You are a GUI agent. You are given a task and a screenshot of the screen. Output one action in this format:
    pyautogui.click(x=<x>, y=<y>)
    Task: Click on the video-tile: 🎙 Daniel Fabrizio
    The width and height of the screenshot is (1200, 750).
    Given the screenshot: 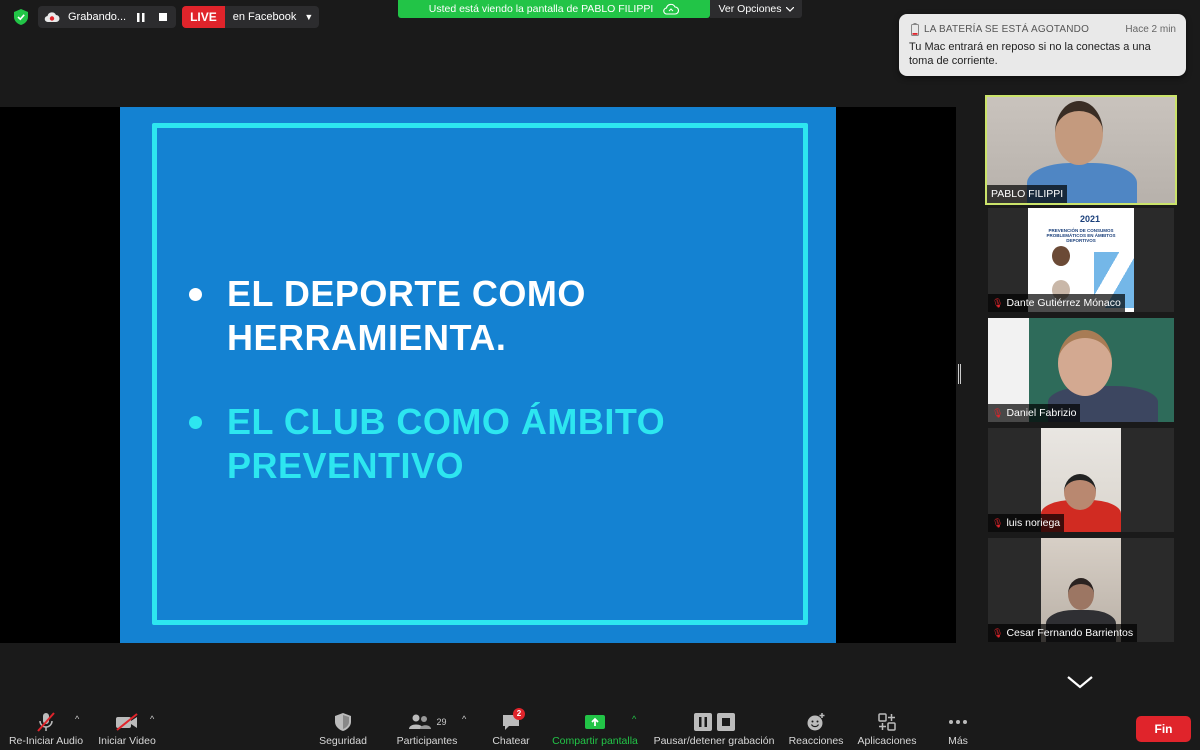 What is the action you would take?
    pyautogui.click(x=1081, y=370)
    